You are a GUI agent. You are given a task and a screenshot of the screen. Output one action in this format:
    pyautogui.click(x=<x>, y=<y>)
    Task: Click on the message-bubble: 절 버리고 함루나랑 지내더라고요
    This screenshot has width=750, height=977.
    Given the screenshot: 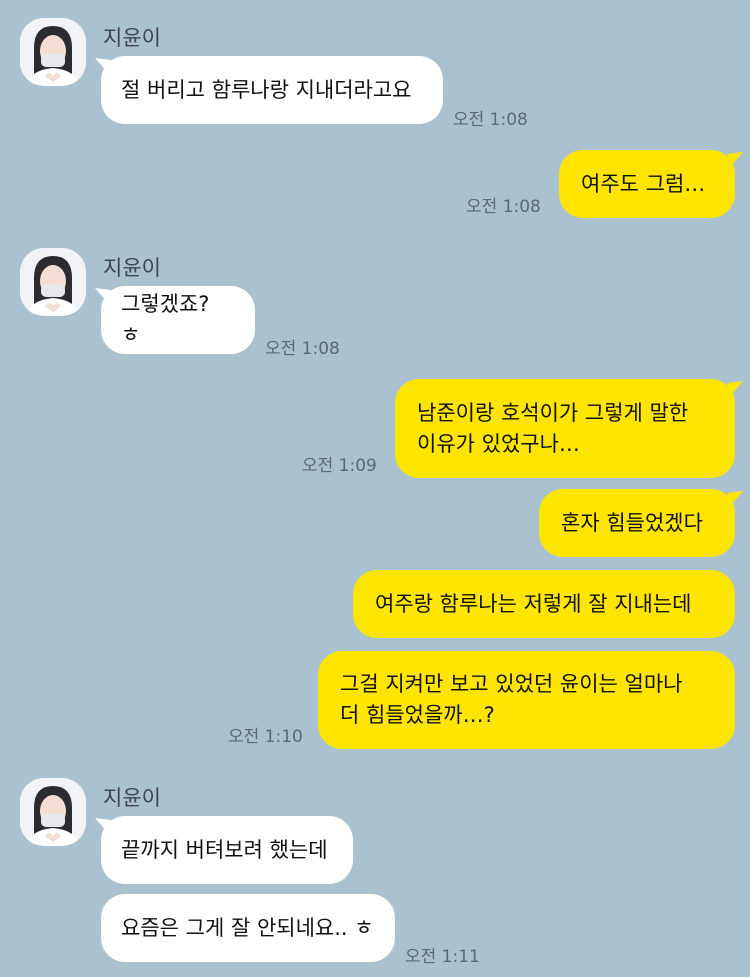 What is the action you would take?
    pyautogui.click(x=272, y=90)
    